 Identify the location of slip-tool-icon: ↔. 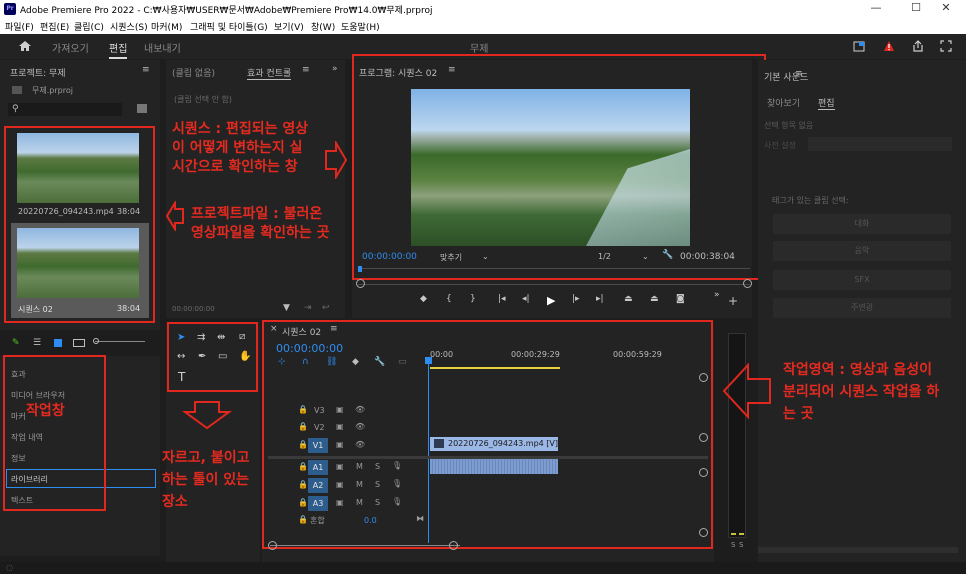
(181, 356).